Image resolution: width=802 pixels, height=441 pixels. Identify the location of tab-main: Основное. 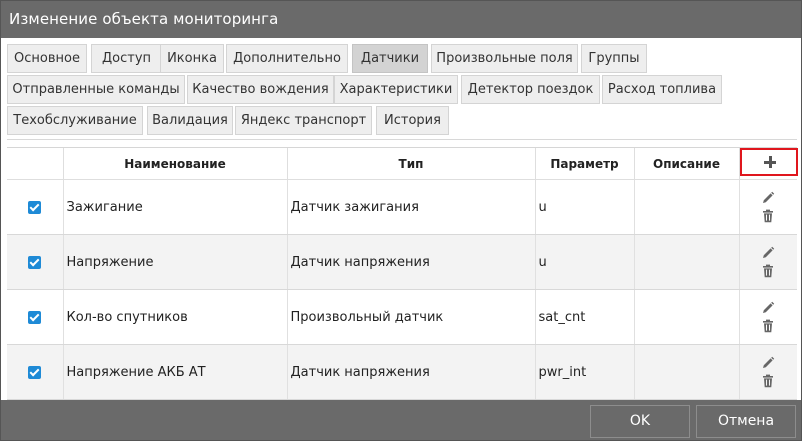
(47, 58).